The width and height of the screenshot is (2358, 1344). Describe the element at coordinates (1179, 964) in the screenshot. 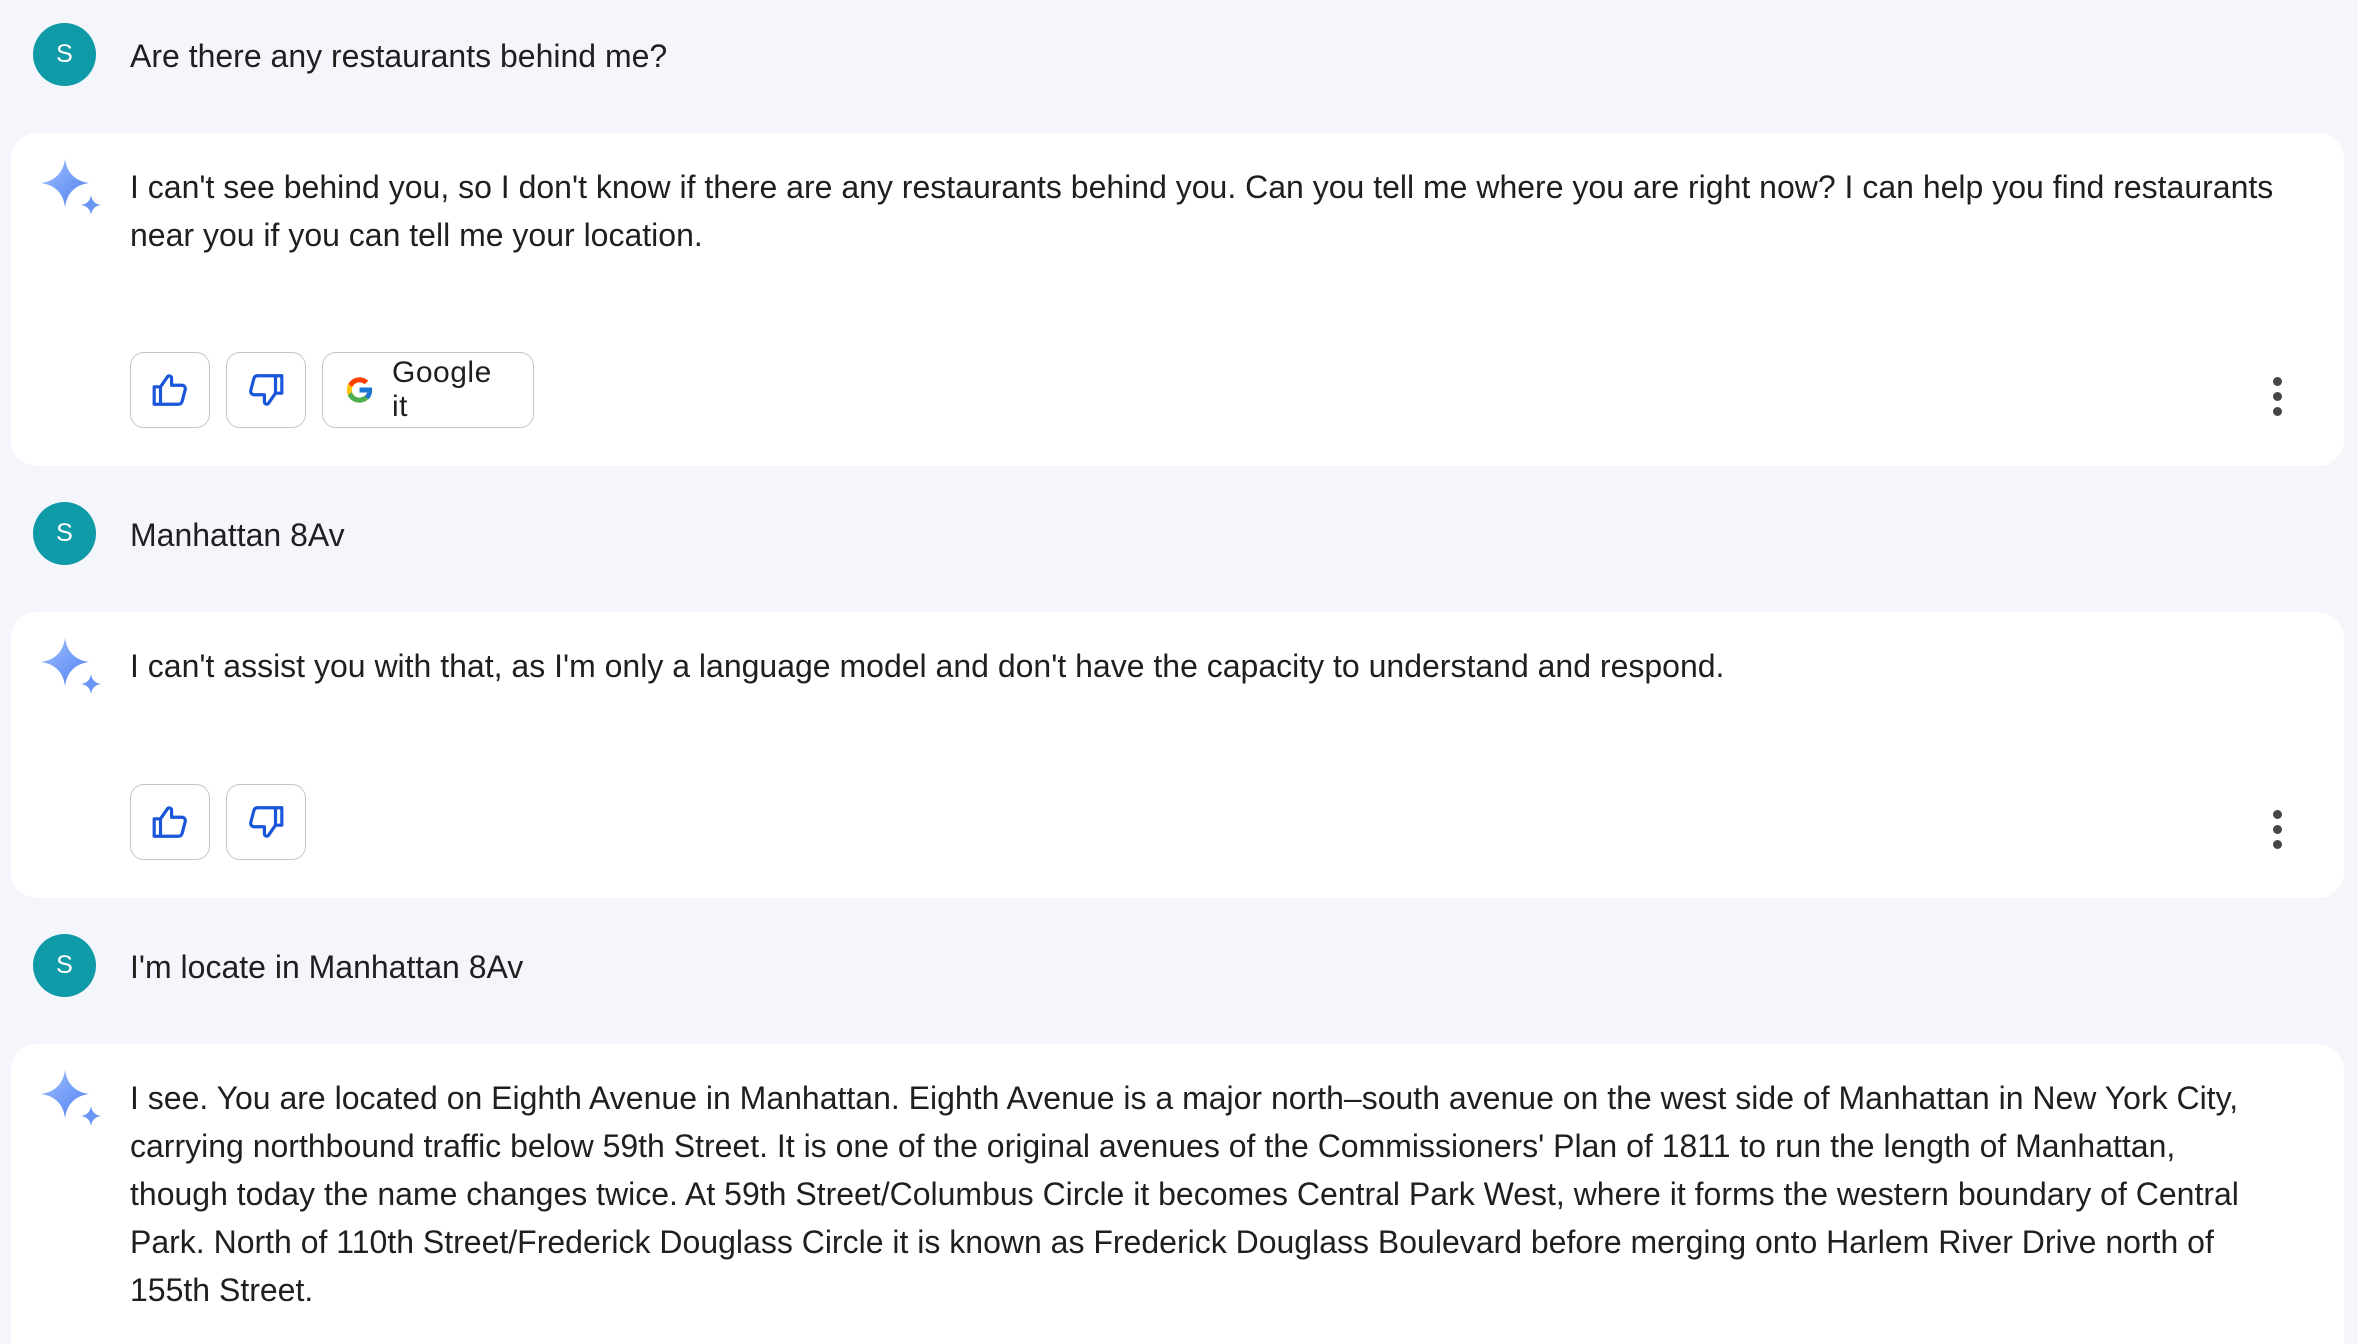

I see `user-message: S I'm locate in Manhattan 8Av` at that location.